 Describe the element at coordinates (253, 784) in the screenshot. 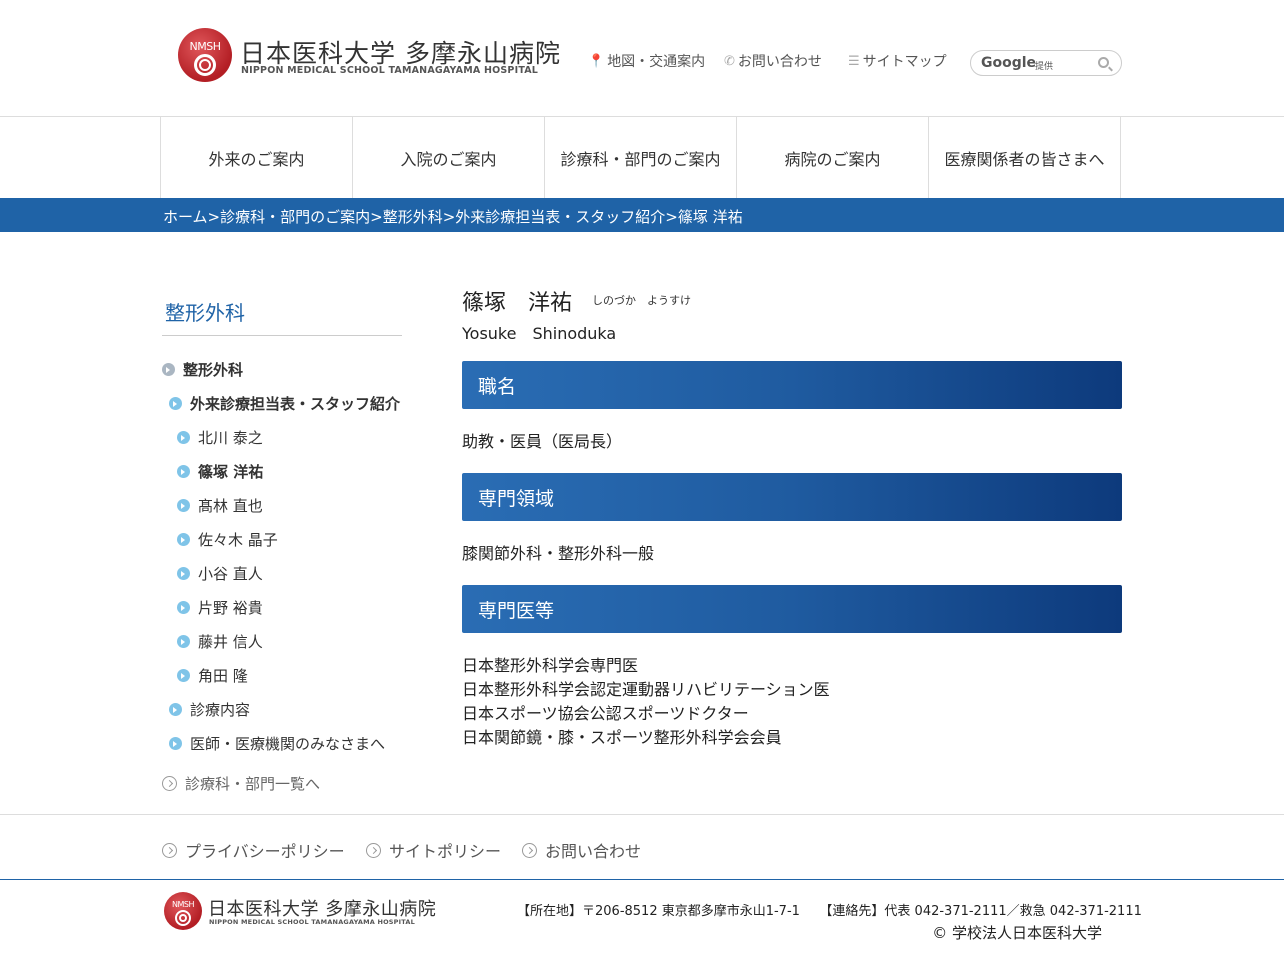

I see `department-list-label: 診療科・部門一覧へ` at that location.